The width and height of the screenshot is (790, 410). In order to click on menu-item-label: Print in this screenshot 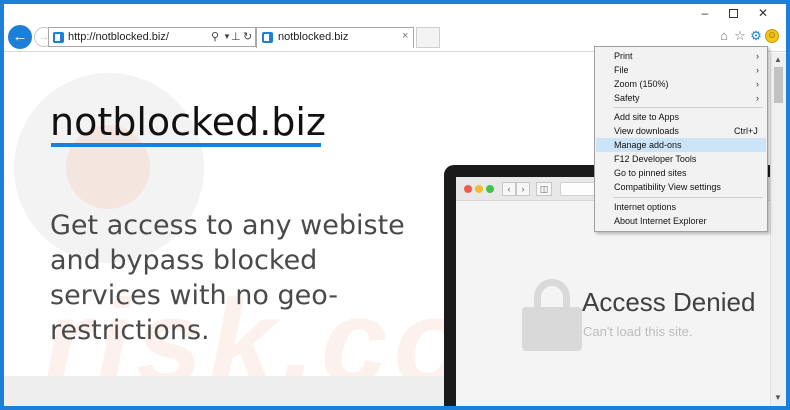, I will do `click(623, 56)`.